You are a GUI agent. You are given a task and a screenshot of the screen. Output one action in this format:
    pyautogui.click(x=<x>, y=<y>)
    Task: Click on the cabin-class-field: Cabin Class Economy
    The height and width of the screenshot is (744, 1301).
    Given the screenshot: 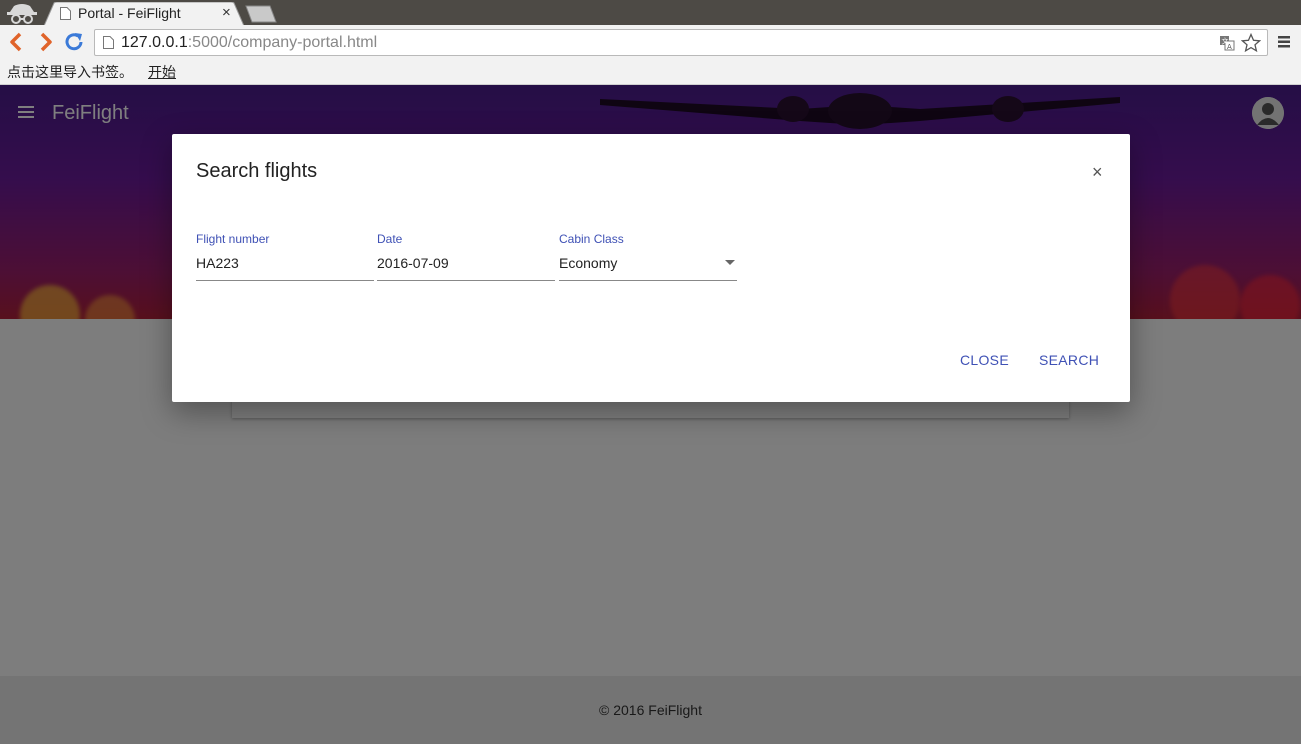 What is the action you would take?
    pyautogui.click(x=648, y=258)
    